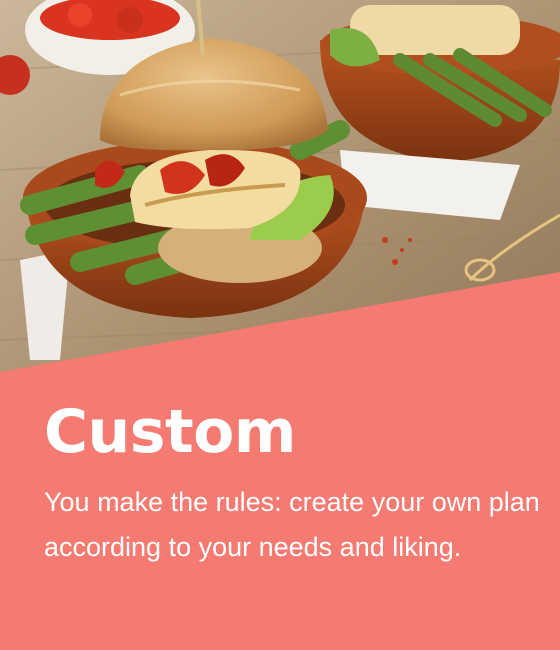  Describe the element at coordinates (170, 432) in the screenshot. I see `plan-title: Custom` at that location.